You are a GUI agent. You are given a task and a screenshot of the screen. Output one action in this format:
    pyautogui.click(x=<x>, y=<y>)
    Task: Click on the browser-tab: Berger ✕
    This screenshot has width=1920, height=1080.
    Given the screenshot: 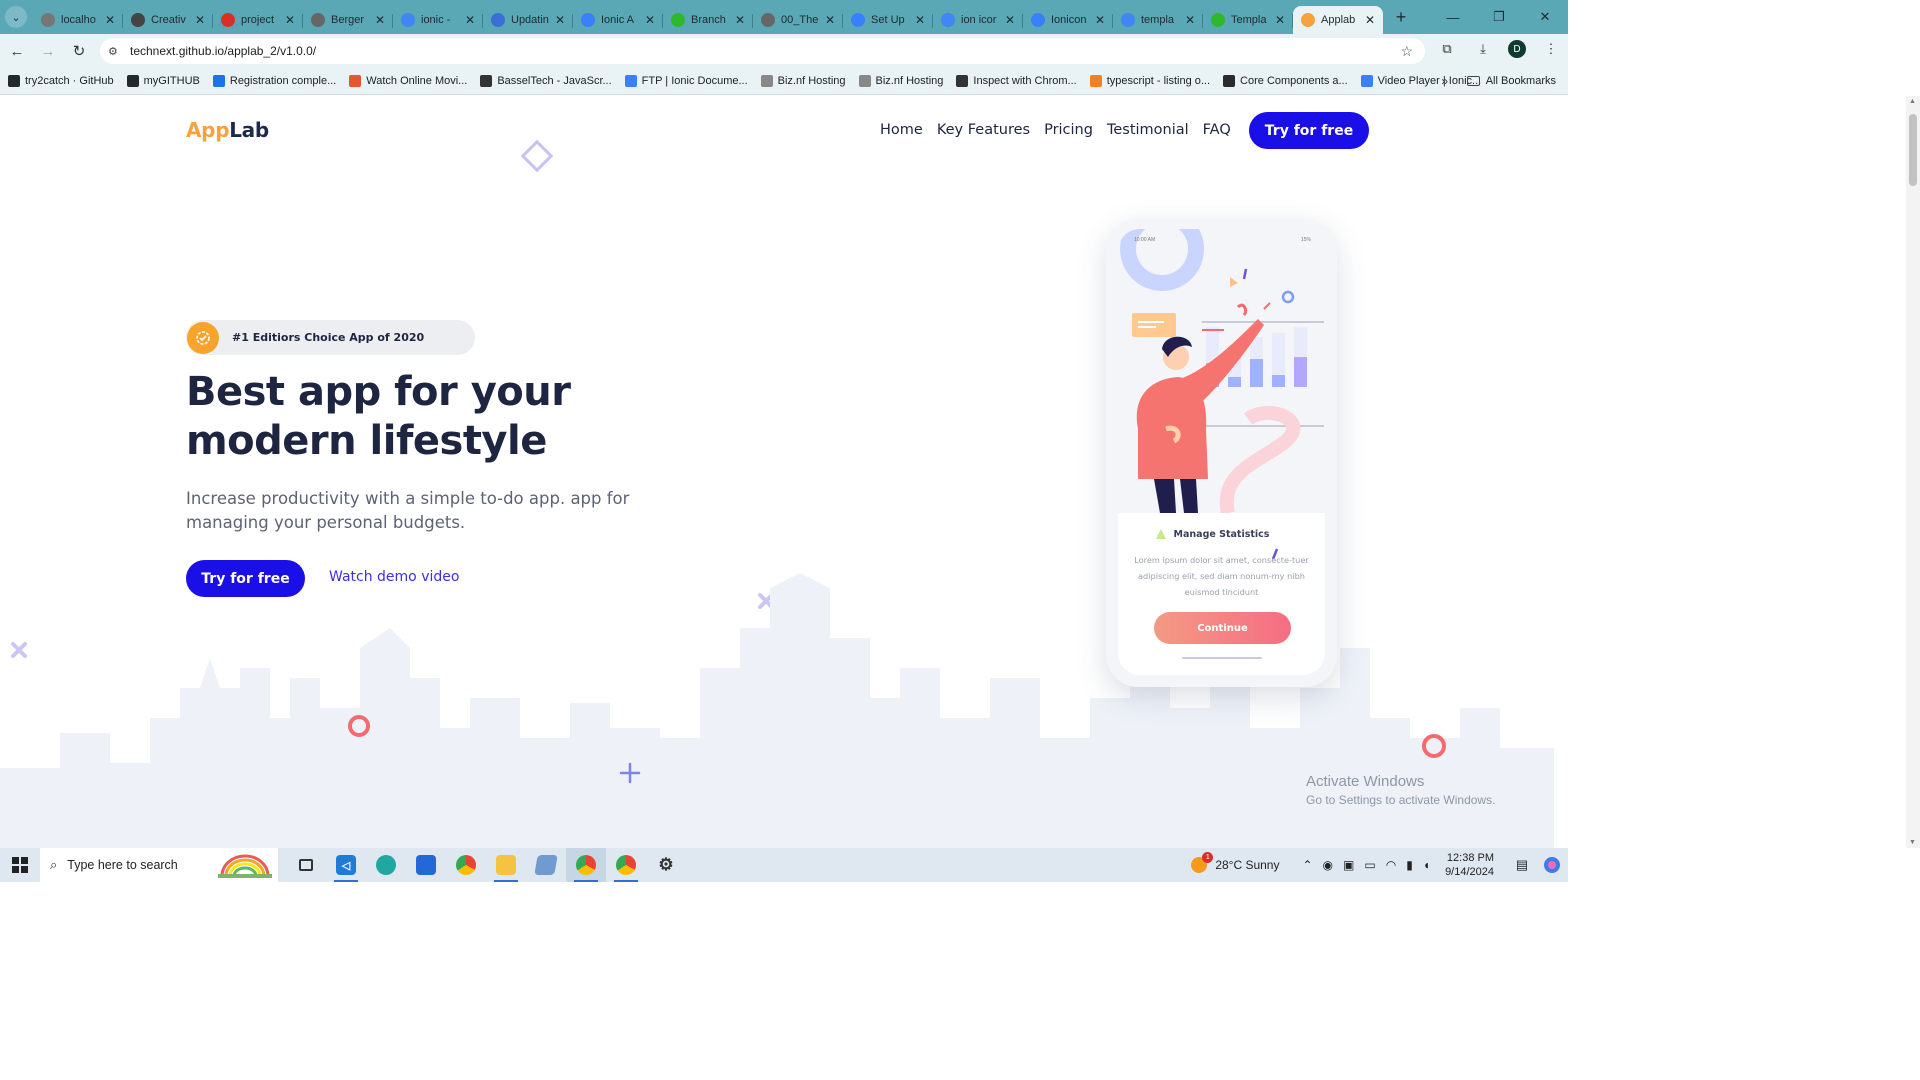 What is the action you would take?
    pyautogui.click(x=348, y=20)
    